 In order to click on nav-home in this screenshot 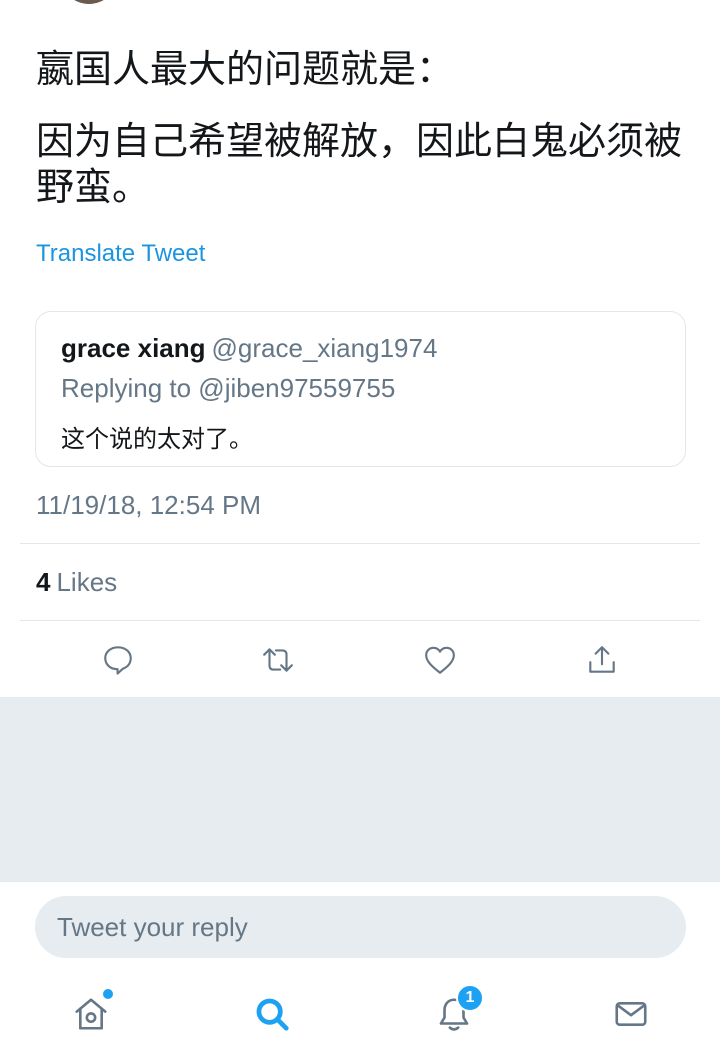, I will do `click(91, 1012)`.